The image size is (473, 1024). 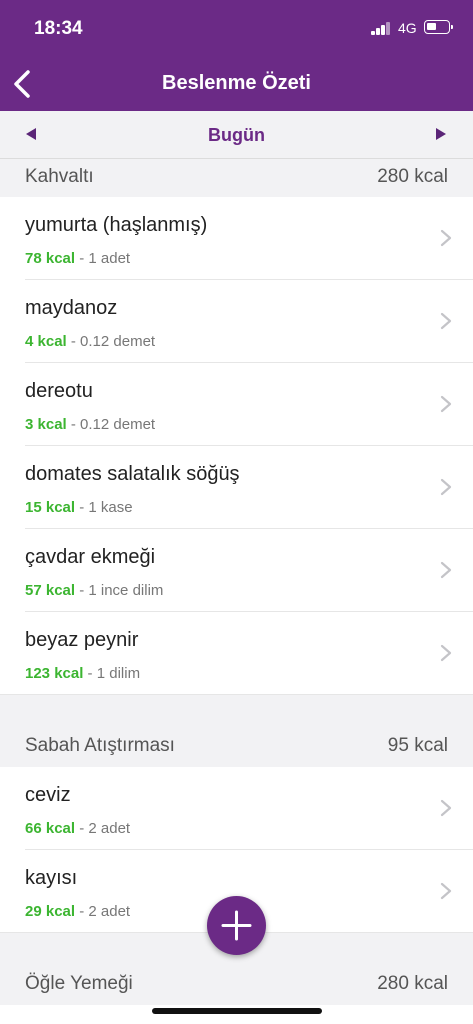 I want to click on status-bar: 18:34 4G, so click(x=236, y=28).